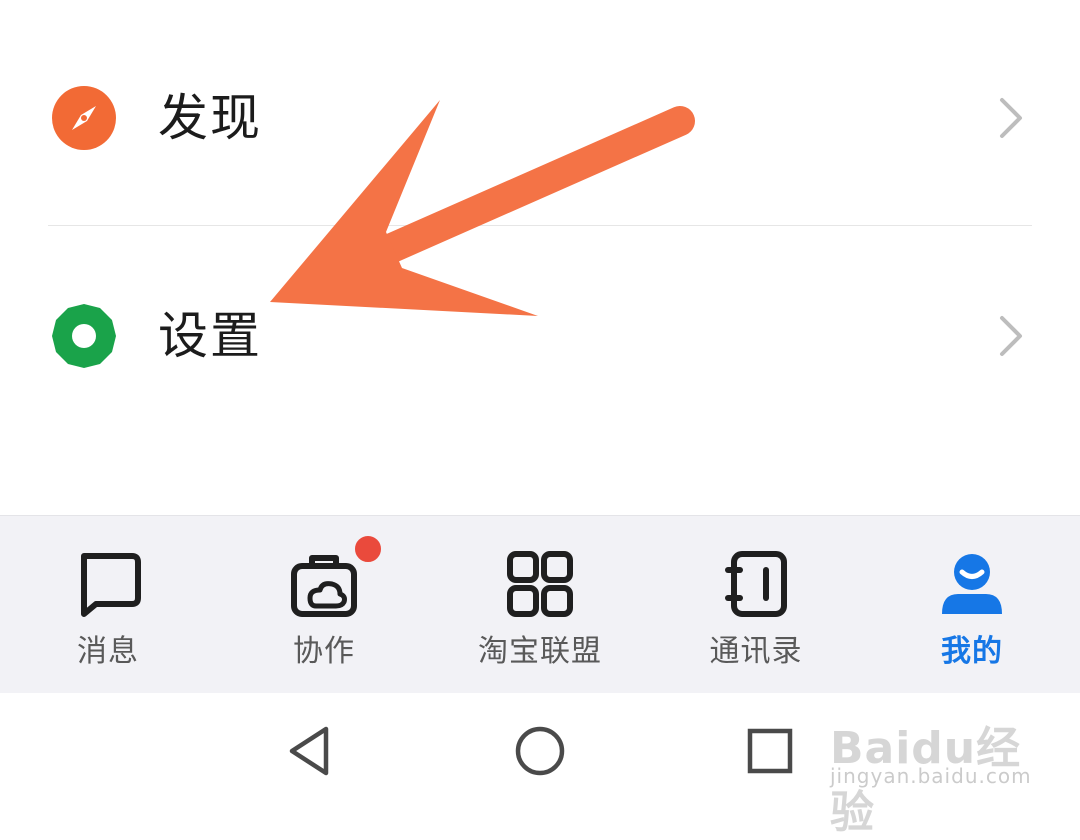 This screenshot has width=1080, height=840. What do you see at coordinates (84, 118) in the screenshot?
I see `compass-icon` at bounding box center [84, 118].